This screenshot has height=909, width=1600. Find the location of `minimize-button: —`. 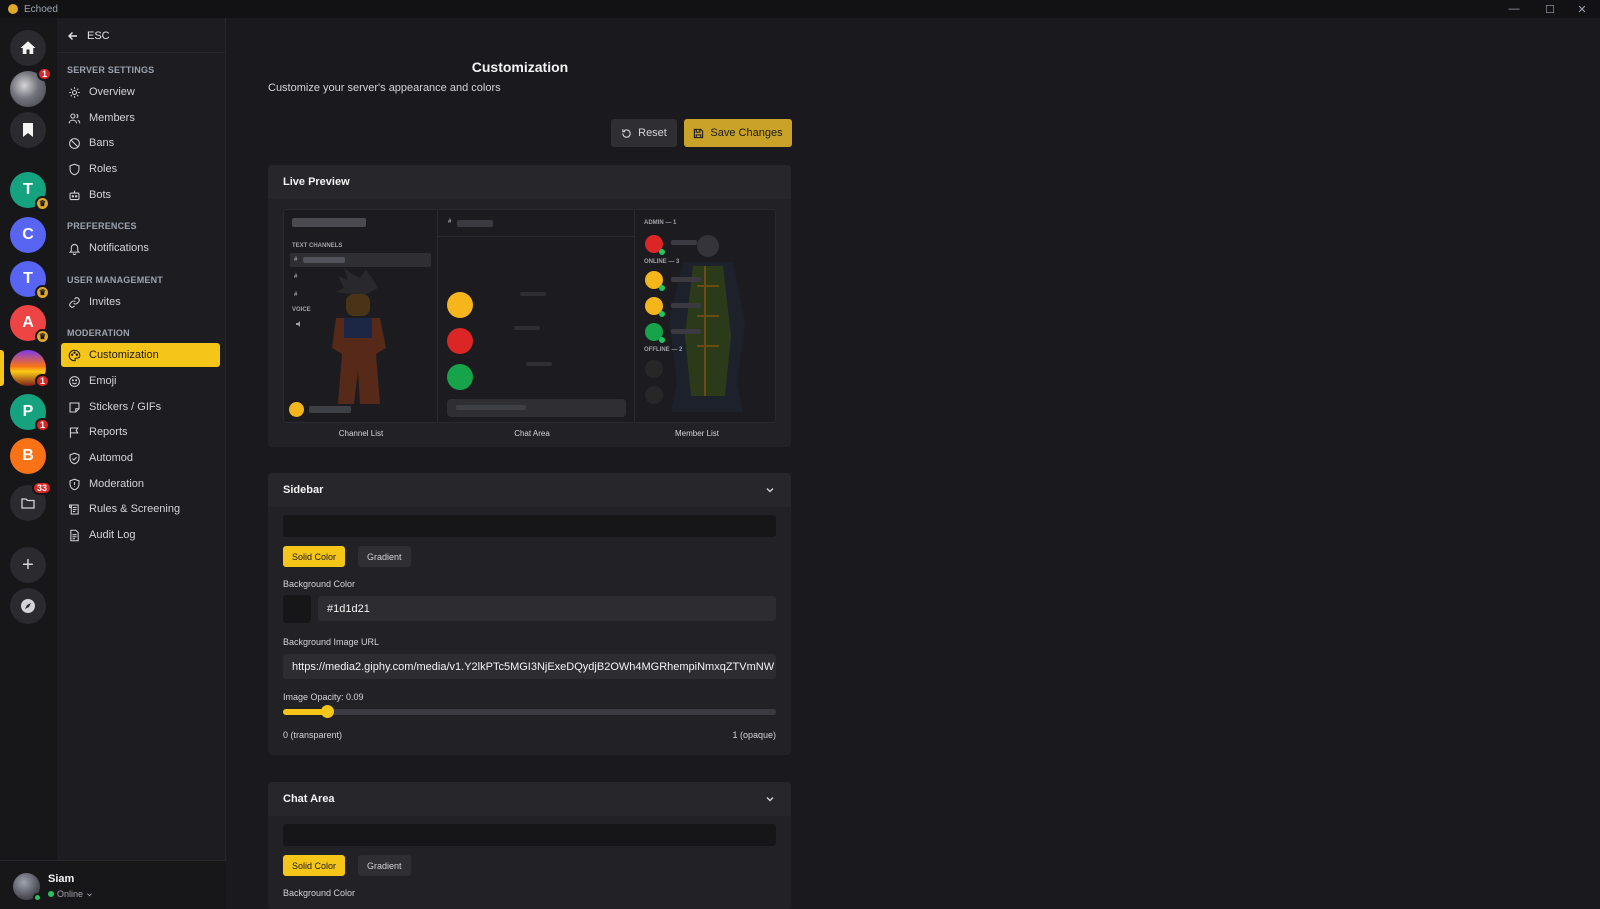

minimize-button: — is located at coordinates (1514, 9).